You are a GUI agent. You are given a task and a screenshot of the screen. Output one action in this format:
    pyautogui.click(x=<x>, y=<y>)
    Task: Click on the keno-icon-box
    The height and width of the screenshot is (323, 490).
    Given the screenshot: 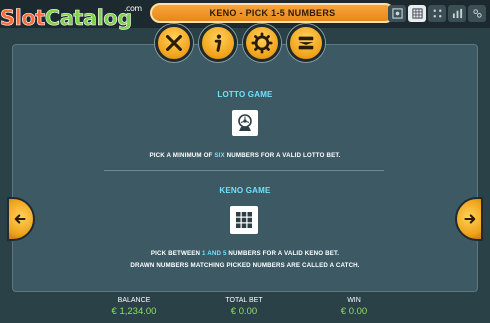 What is the action you would take?
    pyautogui.click(x=244, y=220)
    